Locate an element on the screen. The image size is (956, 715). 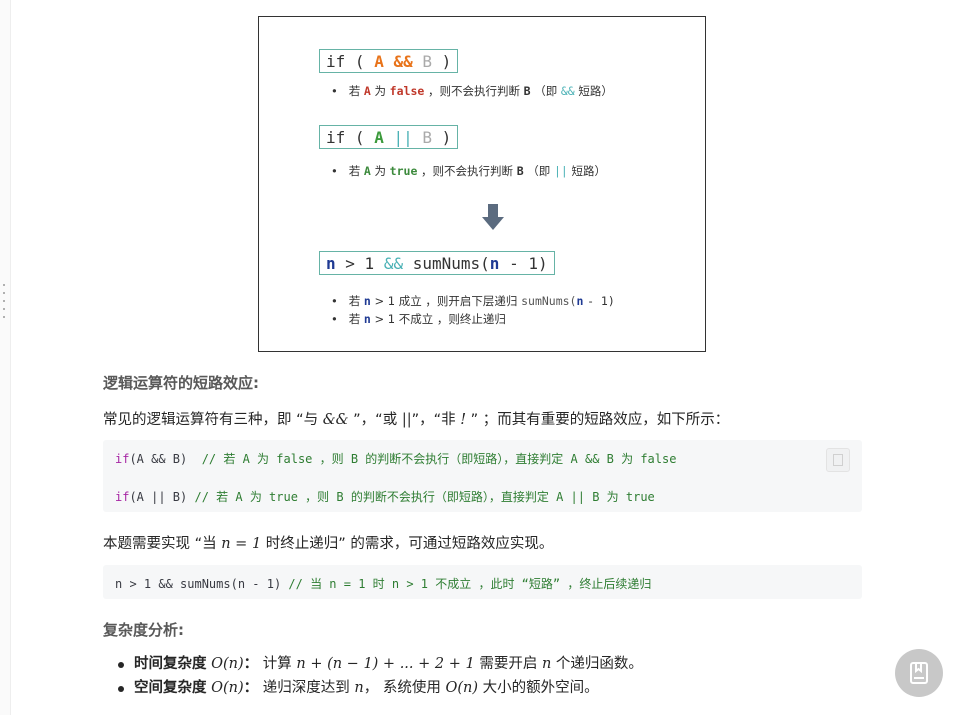
figure-note-and: • 若 A 为 false ，则不会执行判断 B （即 && 短路） is located at coordinates (472, 91).